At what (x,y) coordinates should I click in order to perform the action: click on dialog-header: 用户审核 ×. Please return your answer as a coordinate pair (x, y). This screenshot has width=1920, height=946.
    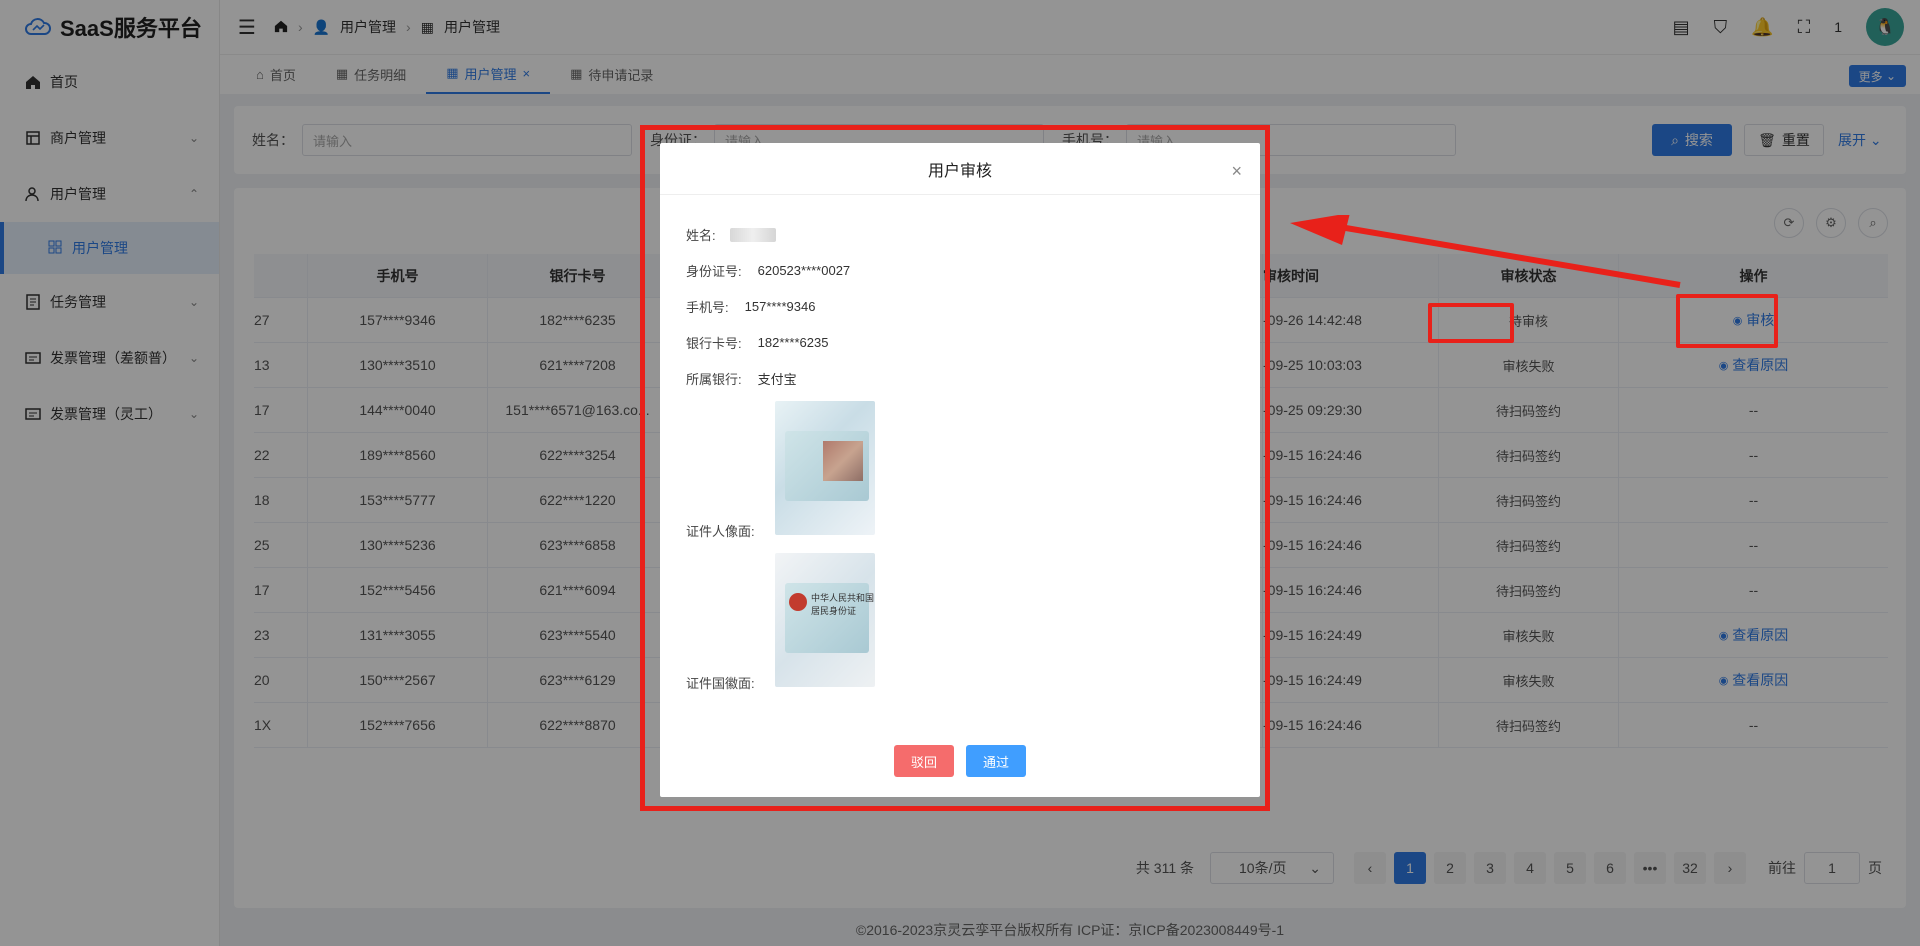
    Looking at the image, I should click on (960, 169).